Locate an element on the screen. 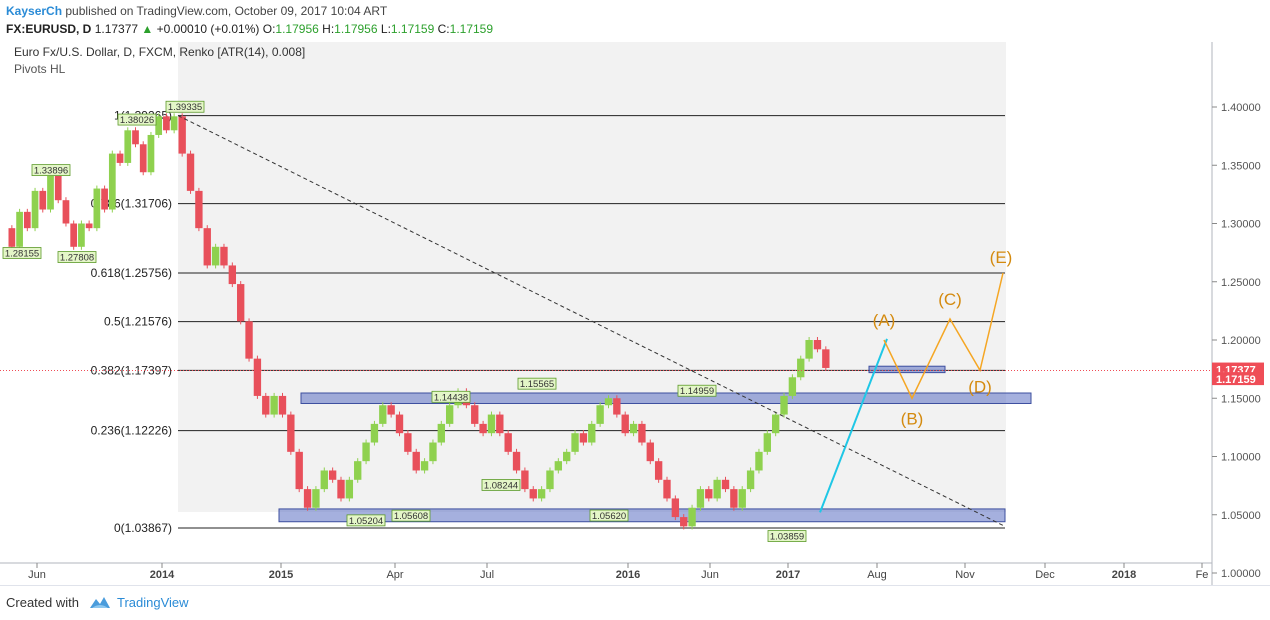  x-tick-label: 2018 is located at coordinates (1124, 575).